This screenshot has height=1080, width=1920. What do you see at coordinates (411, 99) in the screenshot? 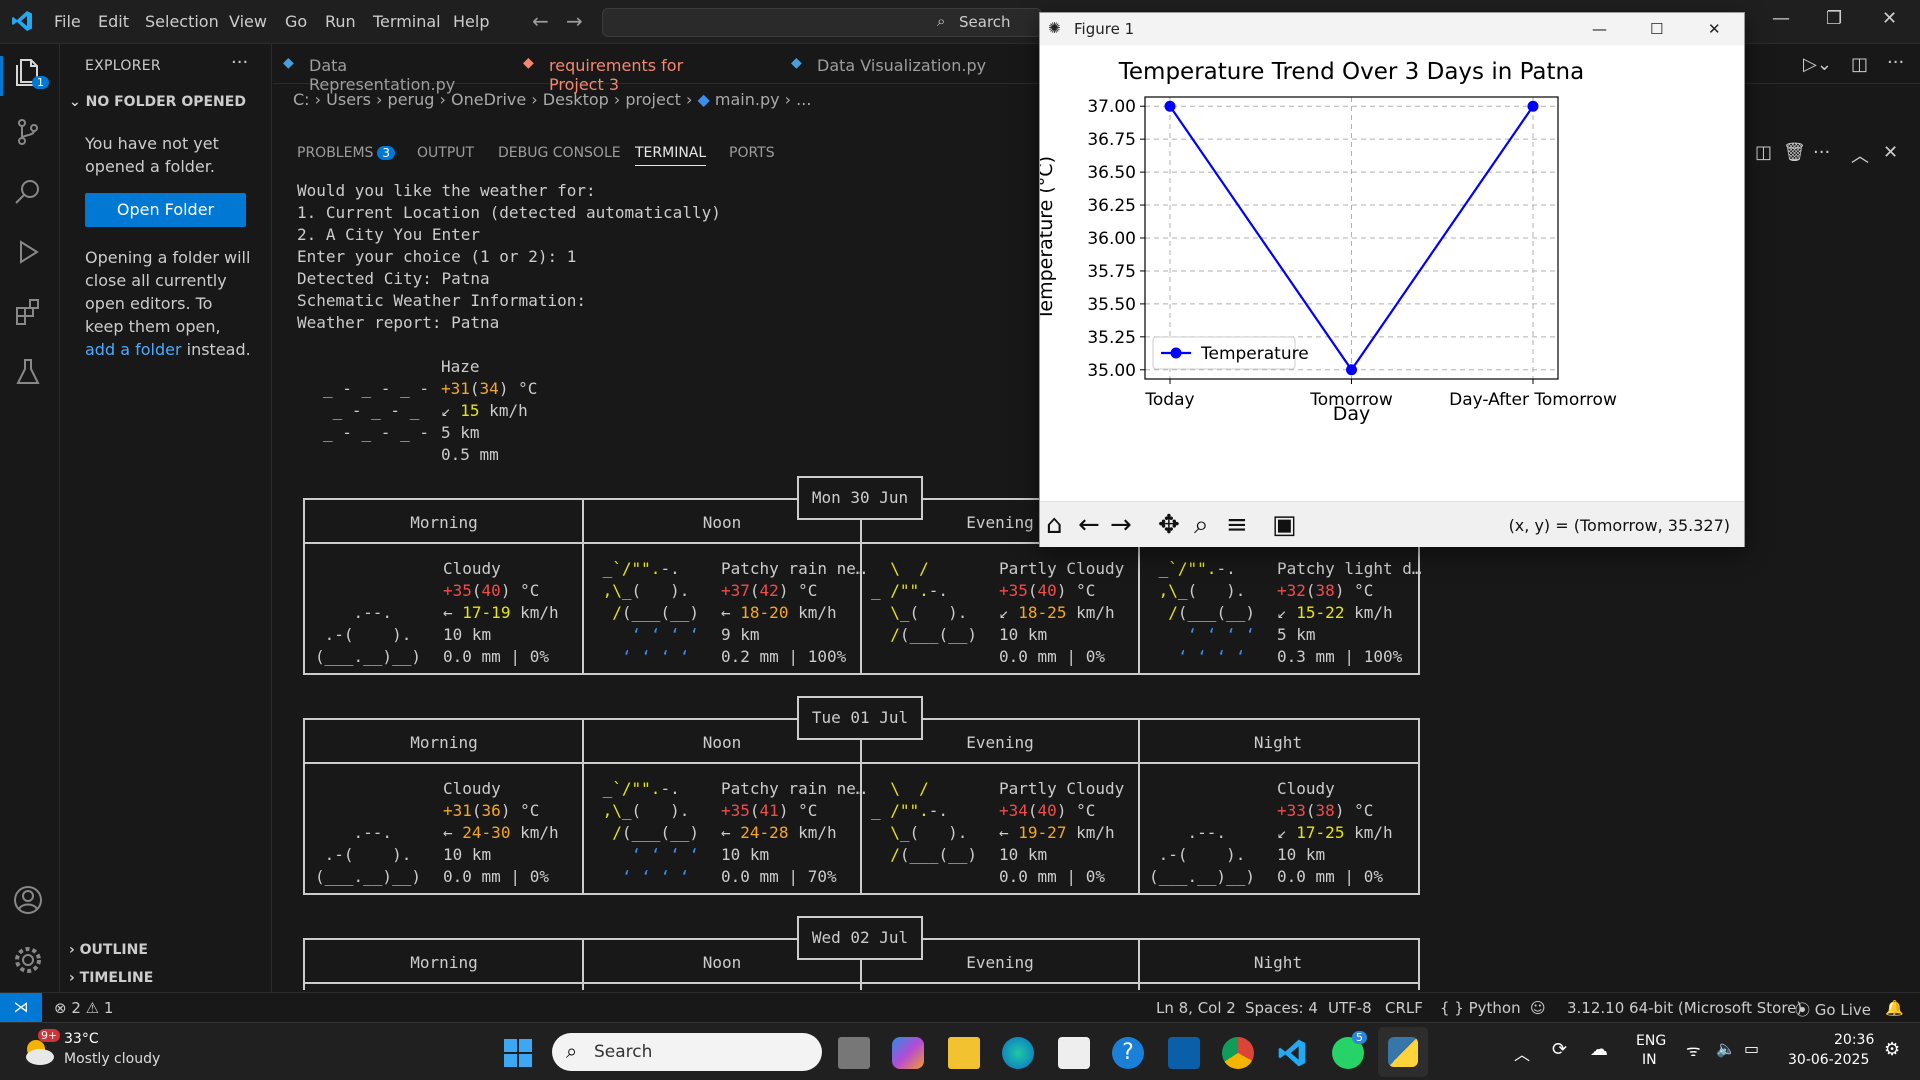
I see `breadcrumb-item: perug` at bounding box center [411, 99].